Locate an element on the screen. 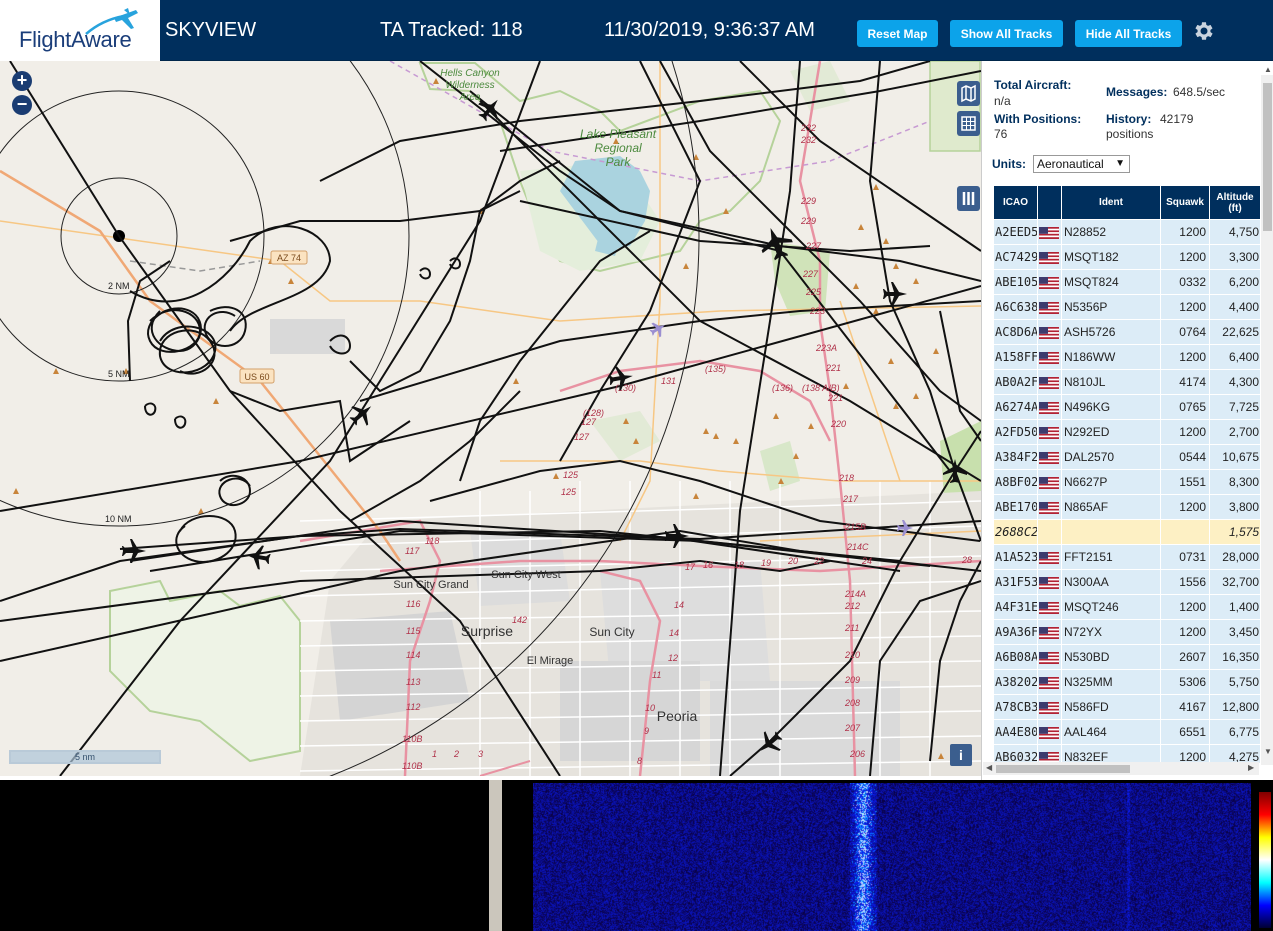  exit-label: 209 is located at coordinates (852, 680).